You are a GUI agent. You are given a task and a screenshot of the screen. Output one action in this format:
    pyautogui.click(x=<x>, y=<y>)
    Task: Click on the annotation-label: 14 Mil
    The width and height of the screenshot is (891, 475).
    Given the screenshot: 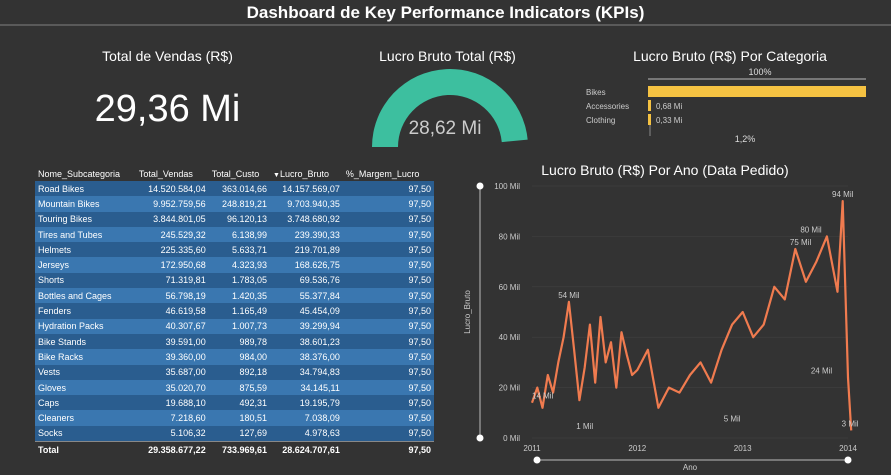 What is the action you would take?
    pyautogui.click(x=543, y=396)
    